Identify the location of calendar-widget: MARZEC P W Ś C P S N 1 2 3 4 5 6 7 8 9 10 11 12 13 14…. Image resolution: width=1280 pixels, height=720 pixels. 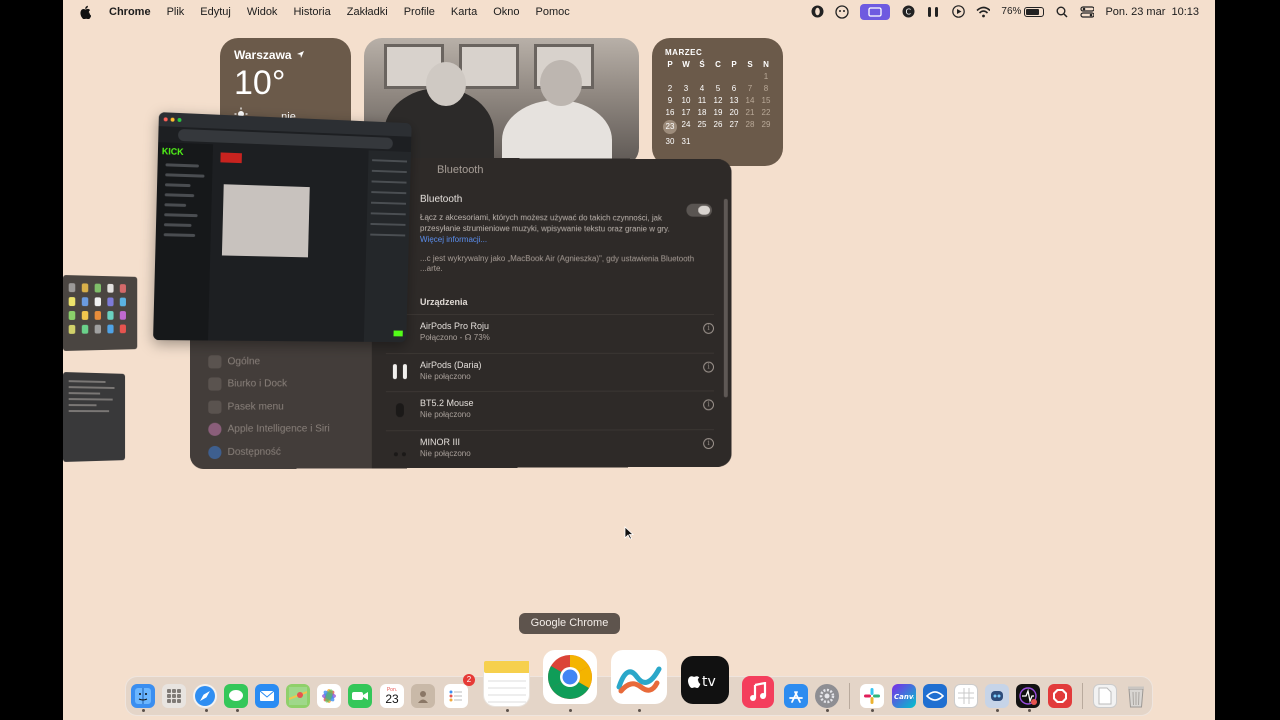
(717, 102).